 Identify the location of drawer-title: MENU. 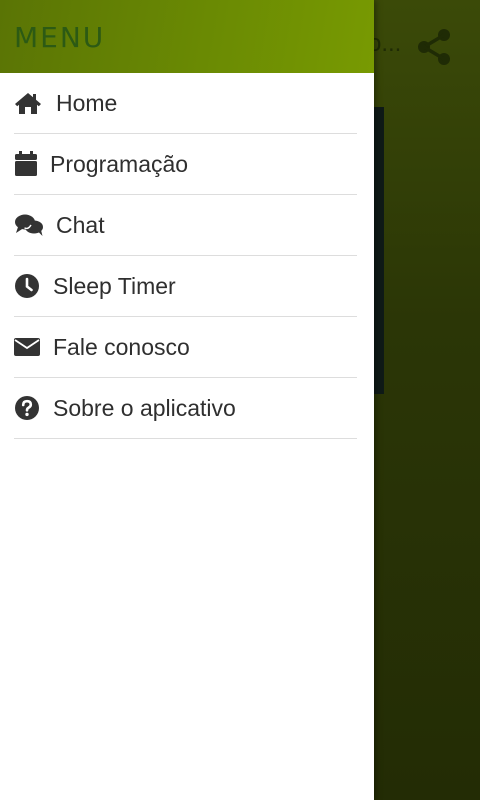
(60, 37).